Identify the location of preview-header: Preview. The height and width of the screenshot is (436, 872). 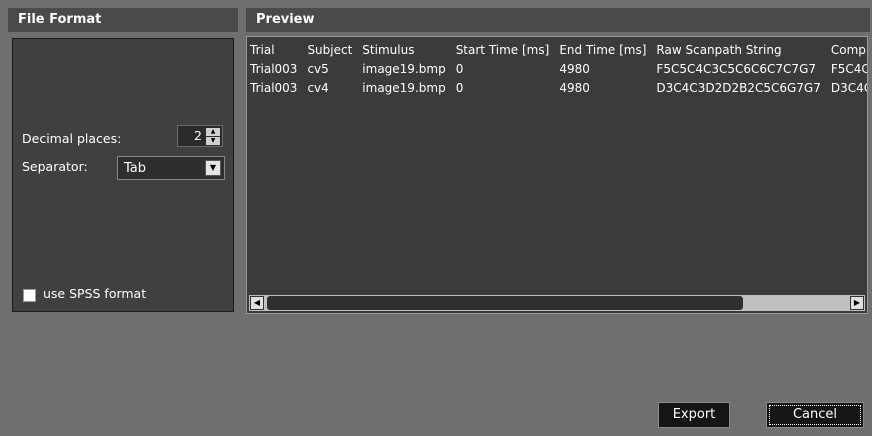
(558, 20).